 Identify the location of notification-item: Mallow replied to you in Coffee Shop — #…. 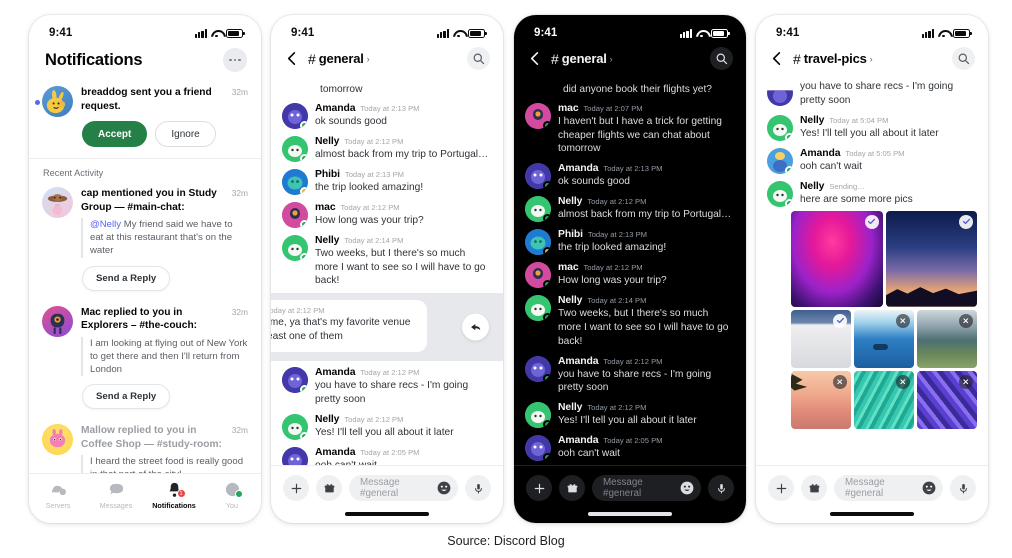
(145, 446).